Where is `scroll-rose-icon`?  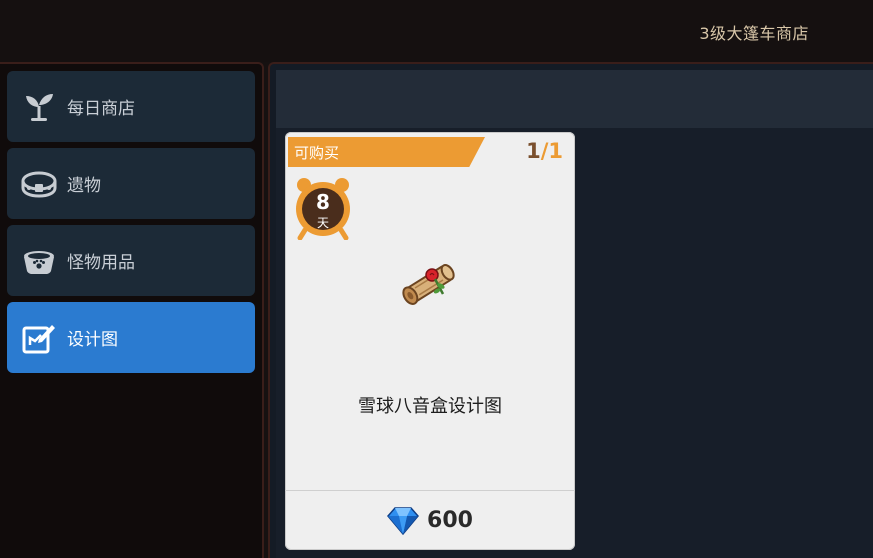
scroll-rose-icon is located at coordinates (429, 282).